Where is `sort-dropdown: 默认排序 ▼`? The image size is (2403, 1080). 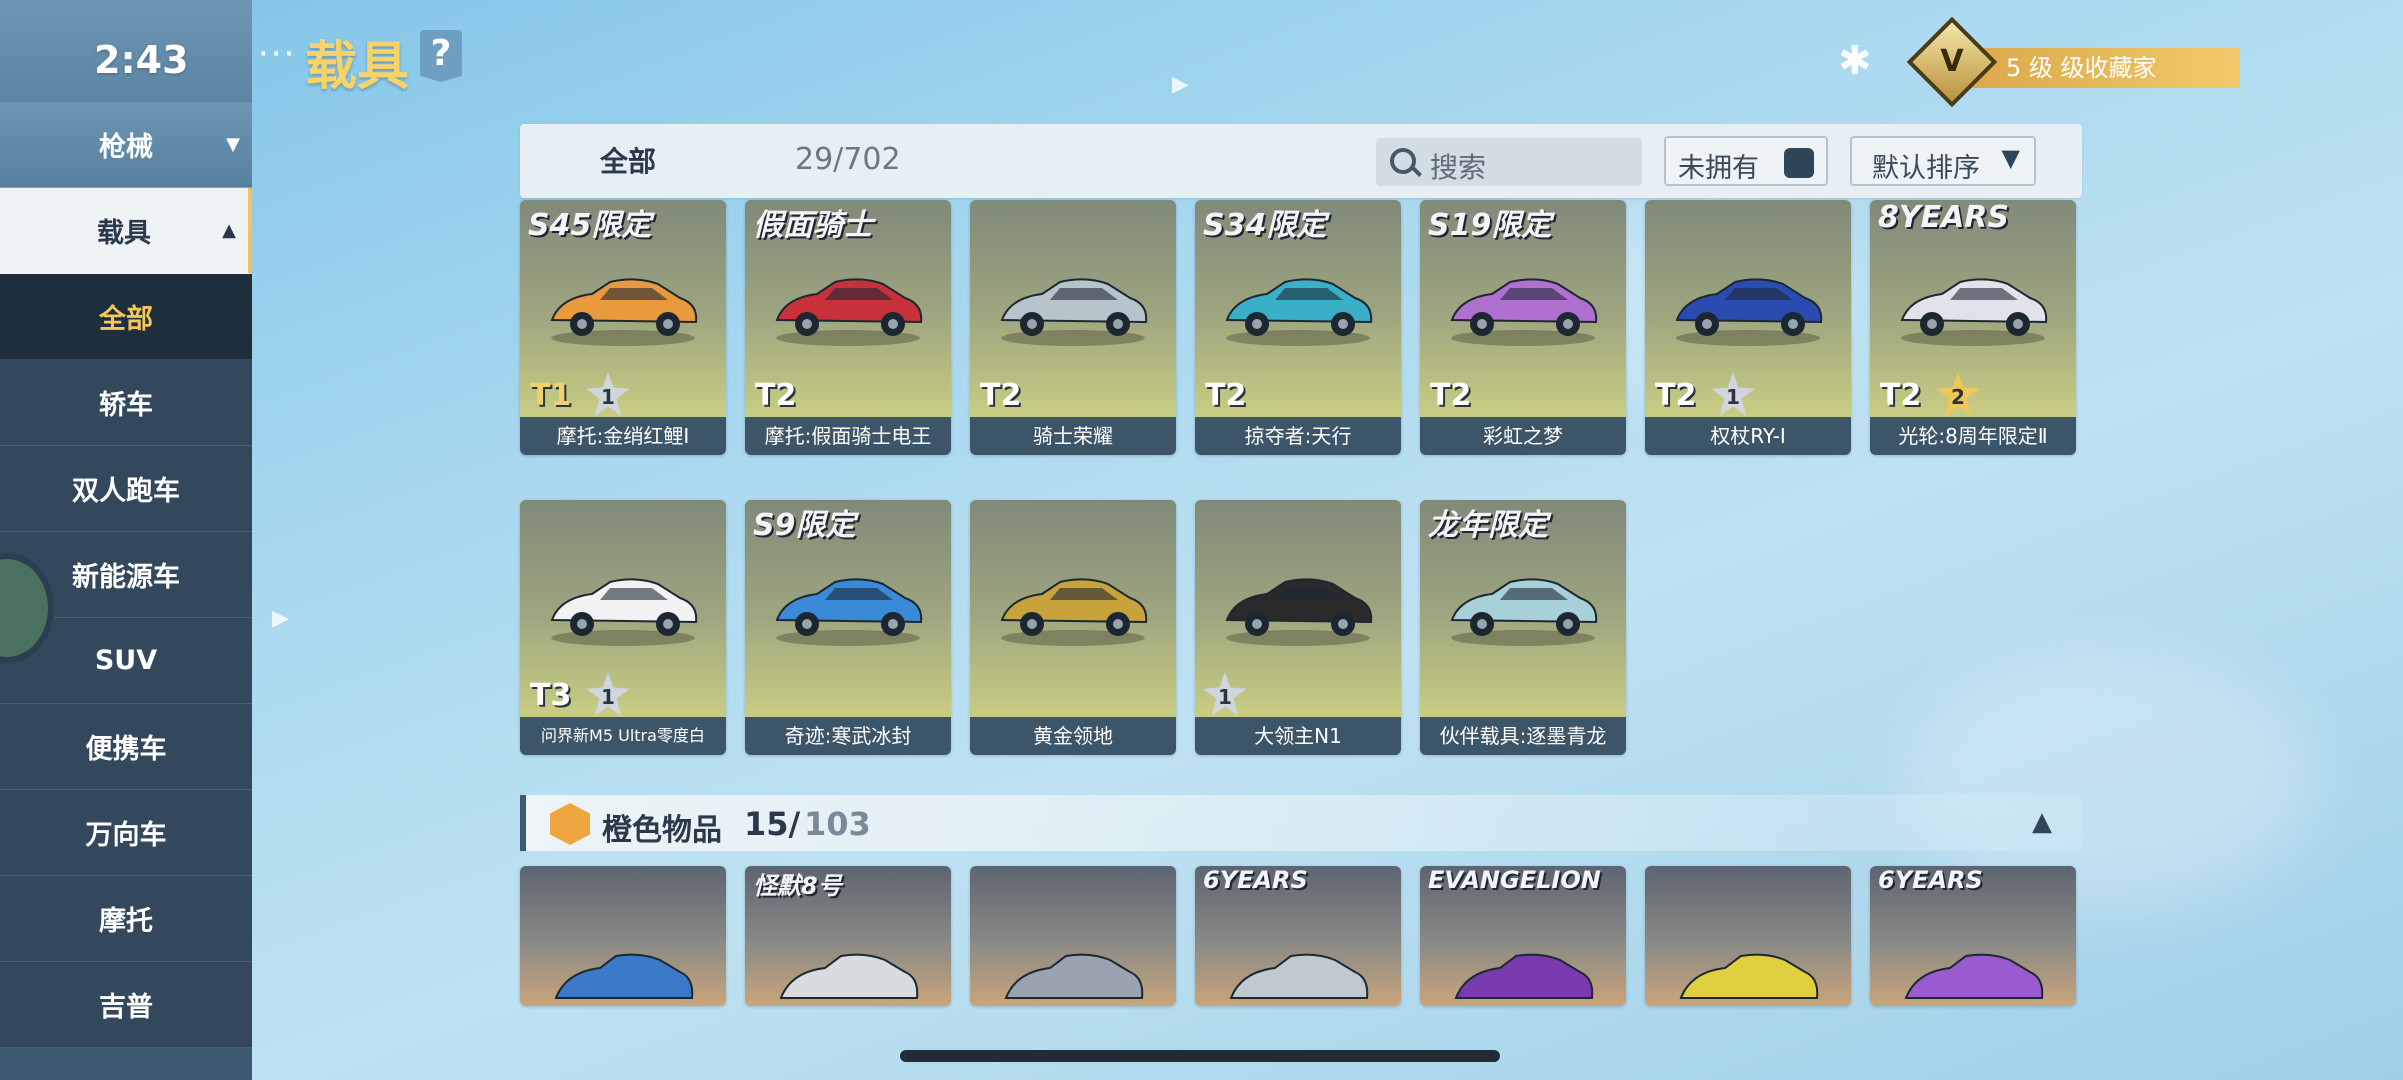
sort-dropdown: 默认排序 ▼ is located at coordinates (1943, 161).